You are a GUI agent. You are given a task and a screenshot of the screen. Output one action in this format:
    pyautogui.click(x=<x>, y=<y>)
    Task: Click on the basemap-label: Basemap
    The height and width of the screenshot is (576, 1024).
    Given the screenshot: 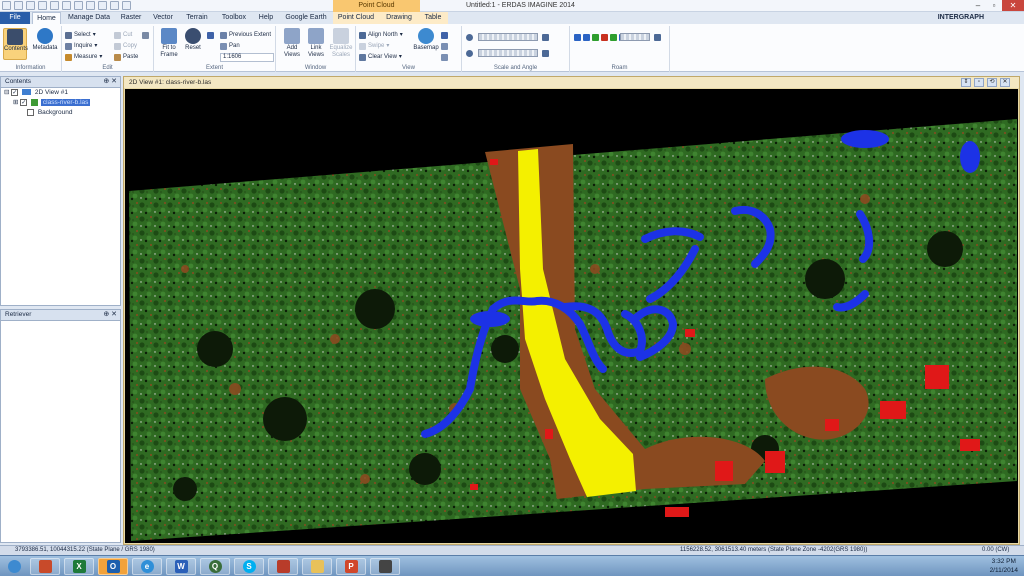 What is the action you would take?
    pyautogui.click(x=426, y=48)
    